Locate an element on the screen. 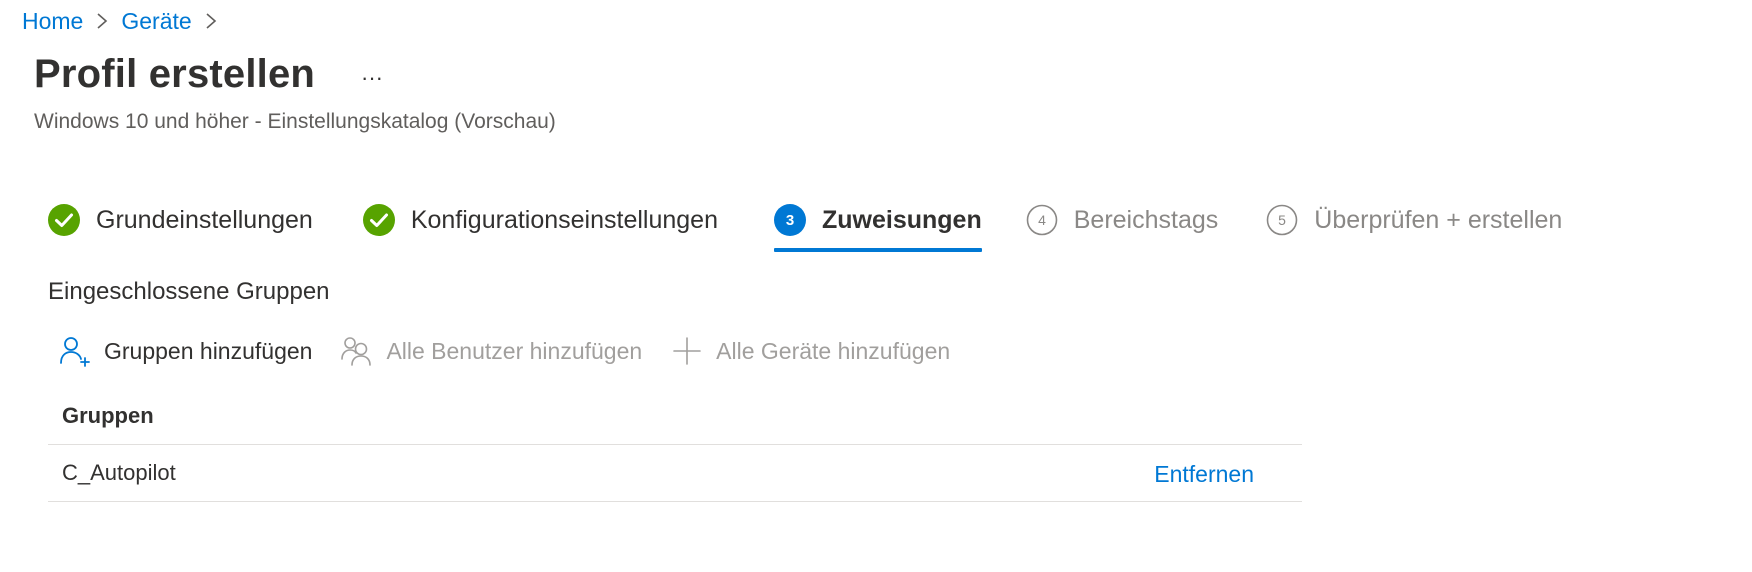 This screenshot has height=572, width=1752. people-icon is located at coordinates (357, 351).